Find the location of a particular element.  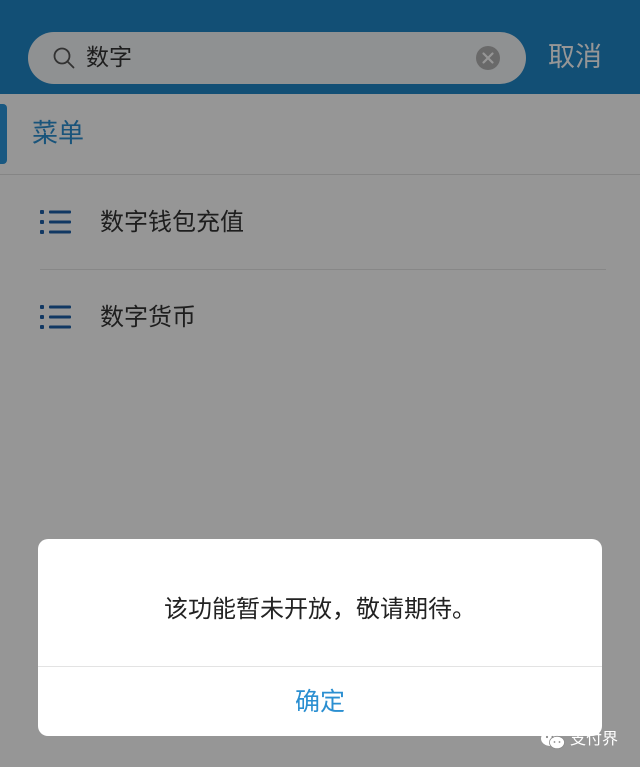

watermark: 支付界 is located at coordinates (586, 739).